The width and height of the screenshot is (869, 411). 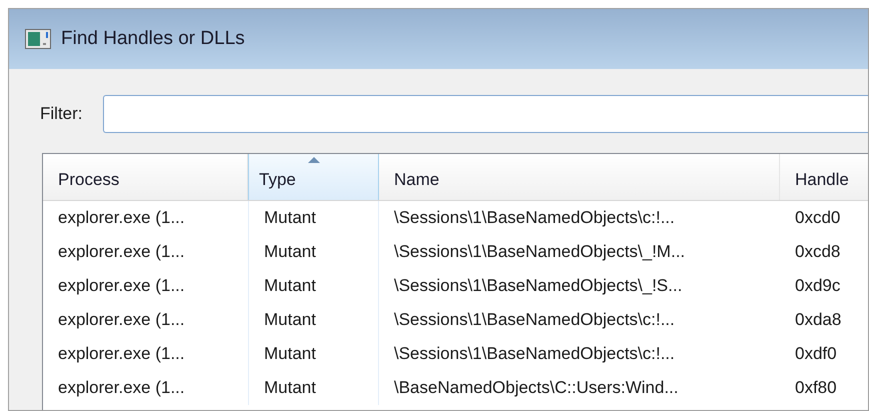 What do you see at coordinates (485, 114) in the screenshot?
I see `filter-field` at bounding box center [485, 114].